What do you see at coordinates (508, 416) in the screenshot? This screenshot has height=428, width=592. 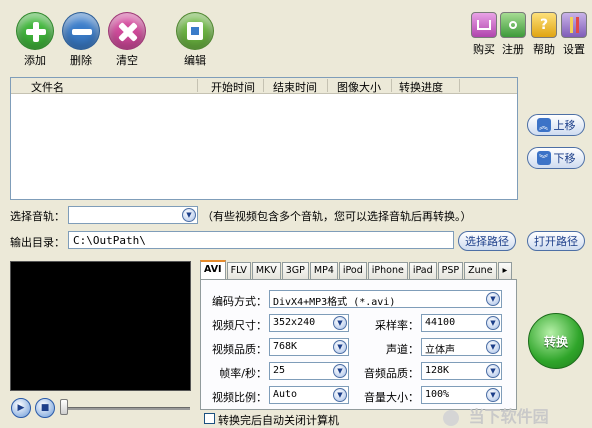 I see `watermark-text: 当下软件园` at bounding box center [508, 416].